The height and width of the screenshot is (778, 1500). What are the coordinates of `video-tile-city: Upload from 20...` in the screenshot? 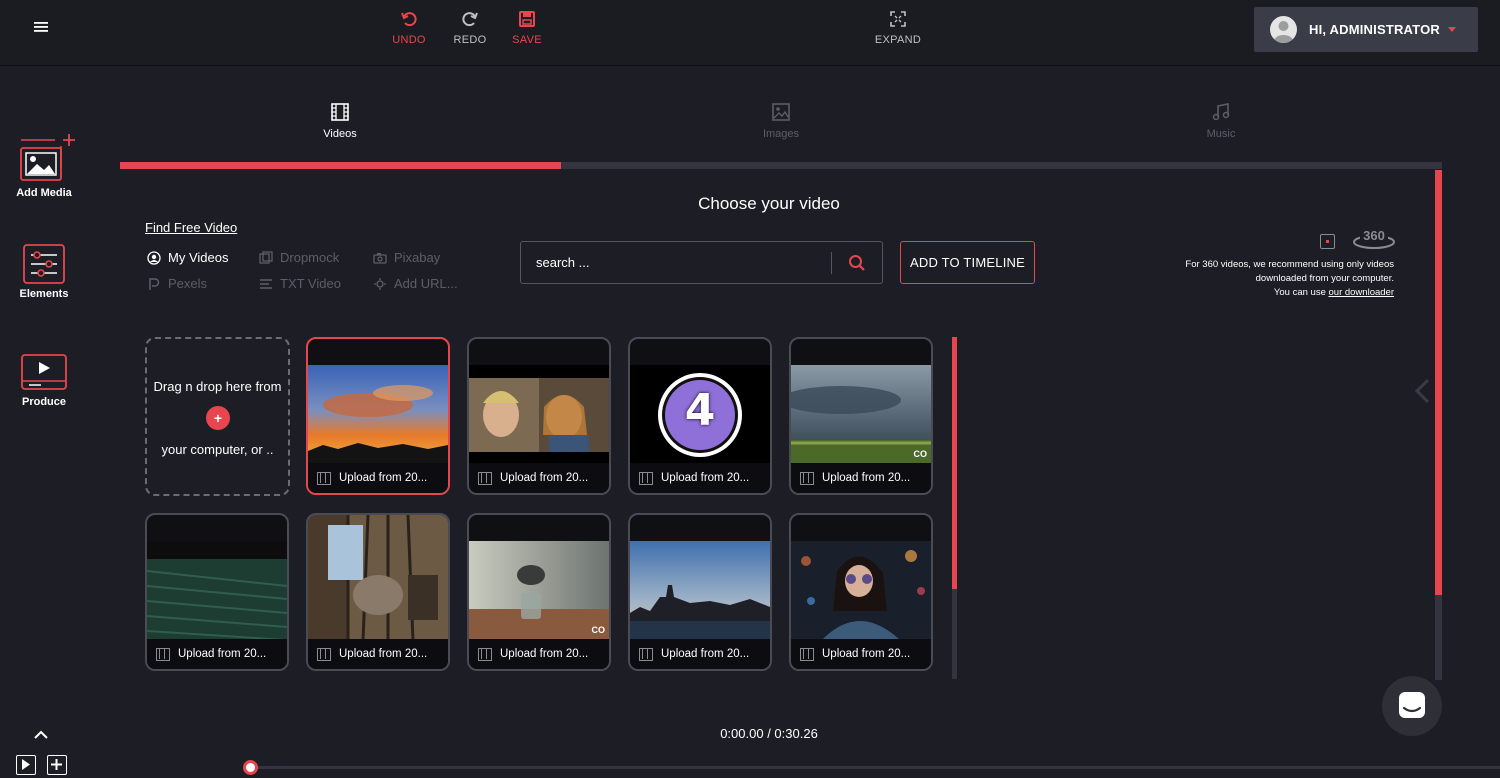 It's located at (700, 592).